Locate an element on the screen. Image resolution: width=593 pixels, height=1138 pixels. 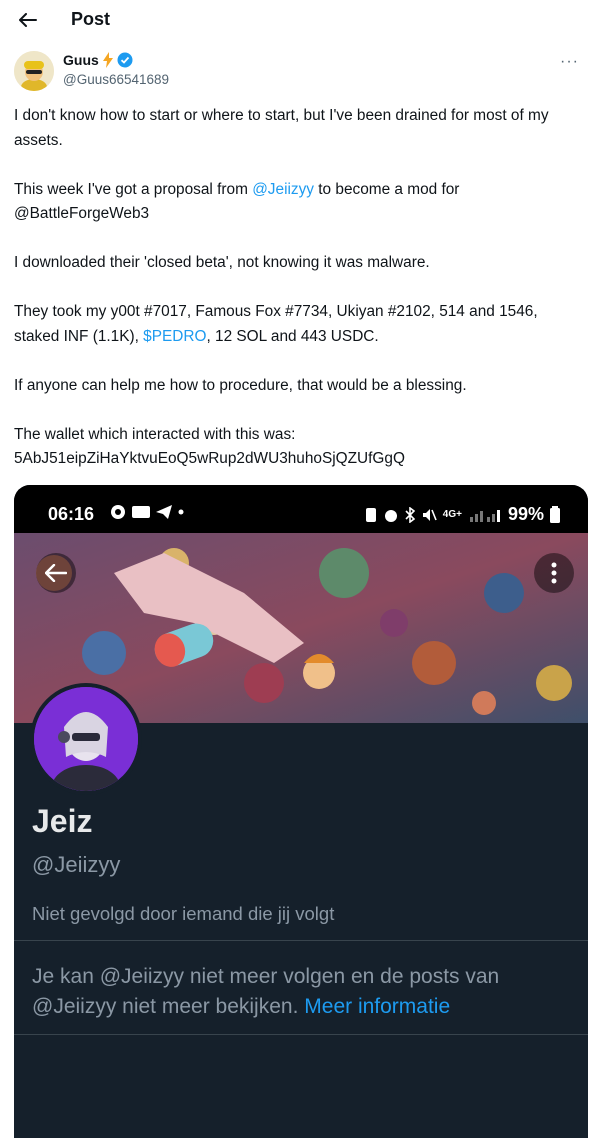
banner-more-button is located at coordinates (554, 573).